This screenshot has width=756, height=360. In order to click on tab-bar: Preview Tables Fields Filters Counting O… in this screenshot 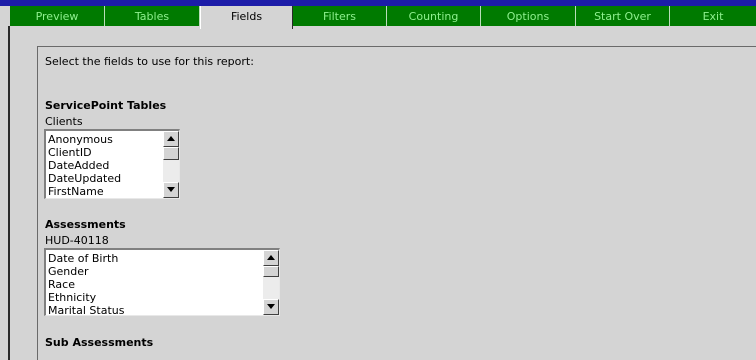, I will do `click(383, 17)`.